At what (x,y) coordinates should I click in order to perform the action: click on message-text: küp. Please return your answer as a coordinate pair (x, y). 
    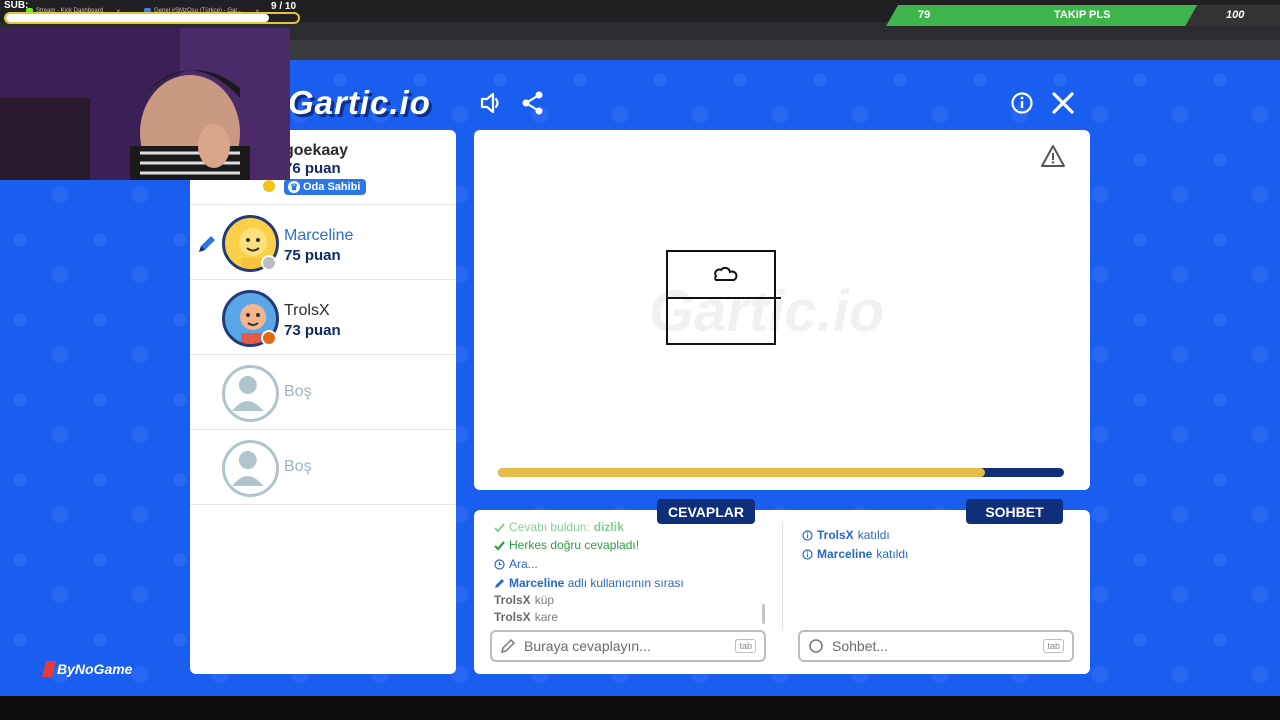
    Looking at the image, I should click on (544, 600).